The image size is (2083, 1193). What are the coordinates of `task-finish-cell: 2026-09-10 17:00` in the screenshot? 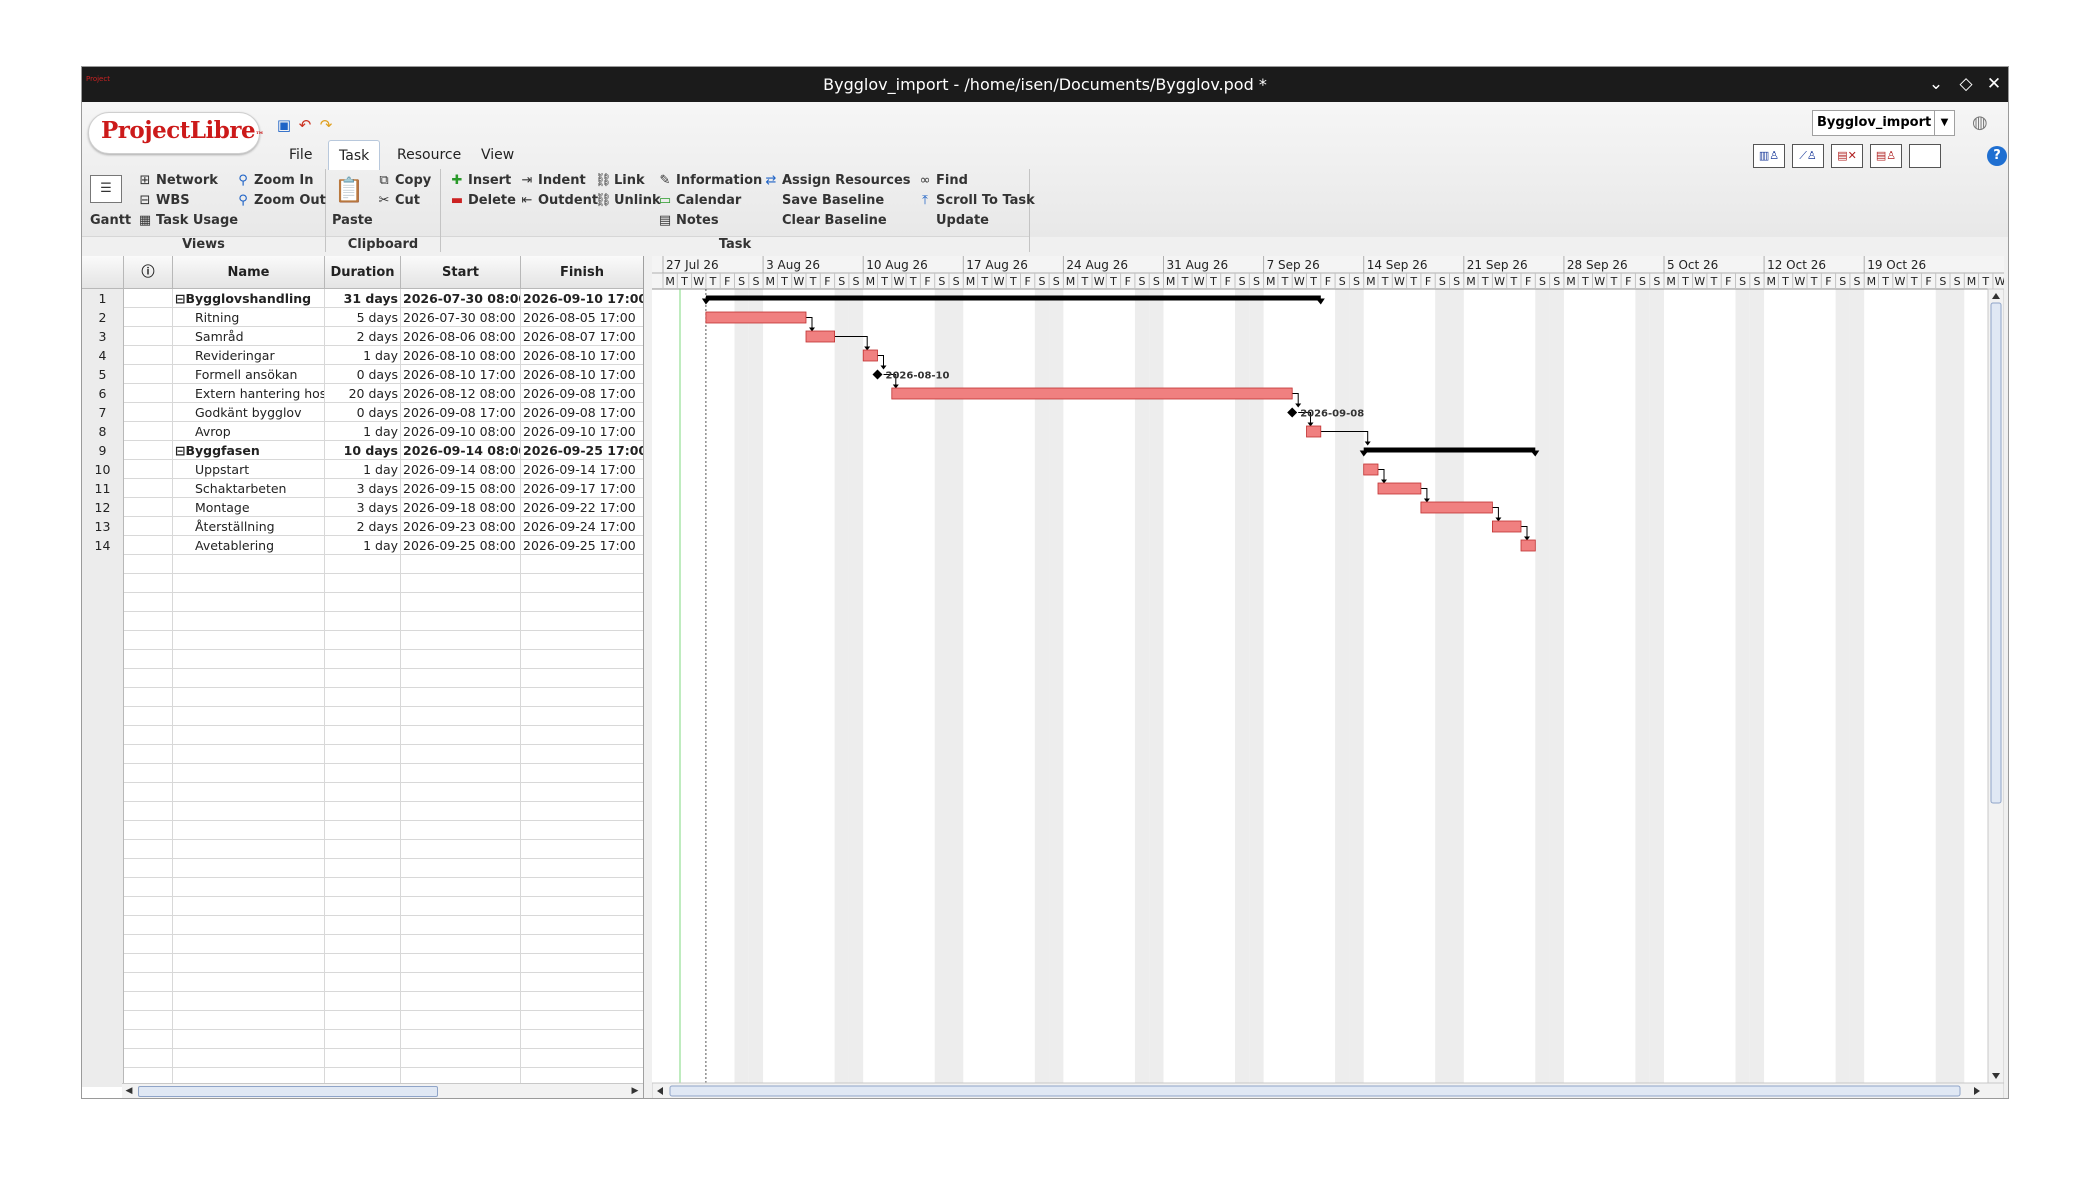 It's located at (582, 298).